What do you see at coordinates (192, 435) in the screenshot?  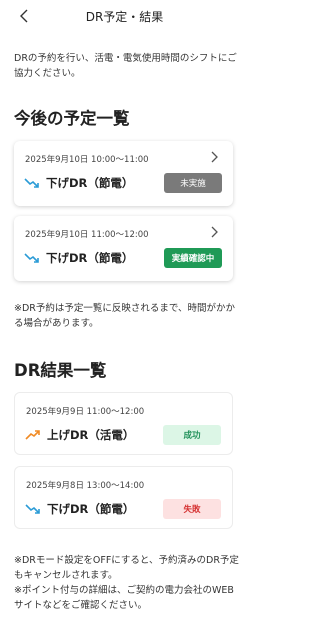 I see `status-badge: 成功` at bounding box center [192, 435].